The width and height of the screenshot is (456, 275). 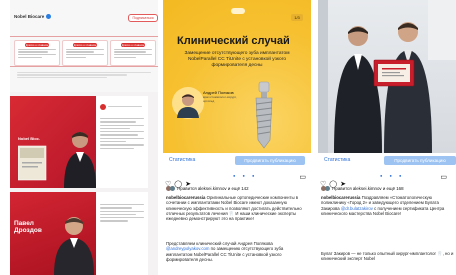 I want to click on profile-header: Nobel Biocare, so click(x=33, y=17).